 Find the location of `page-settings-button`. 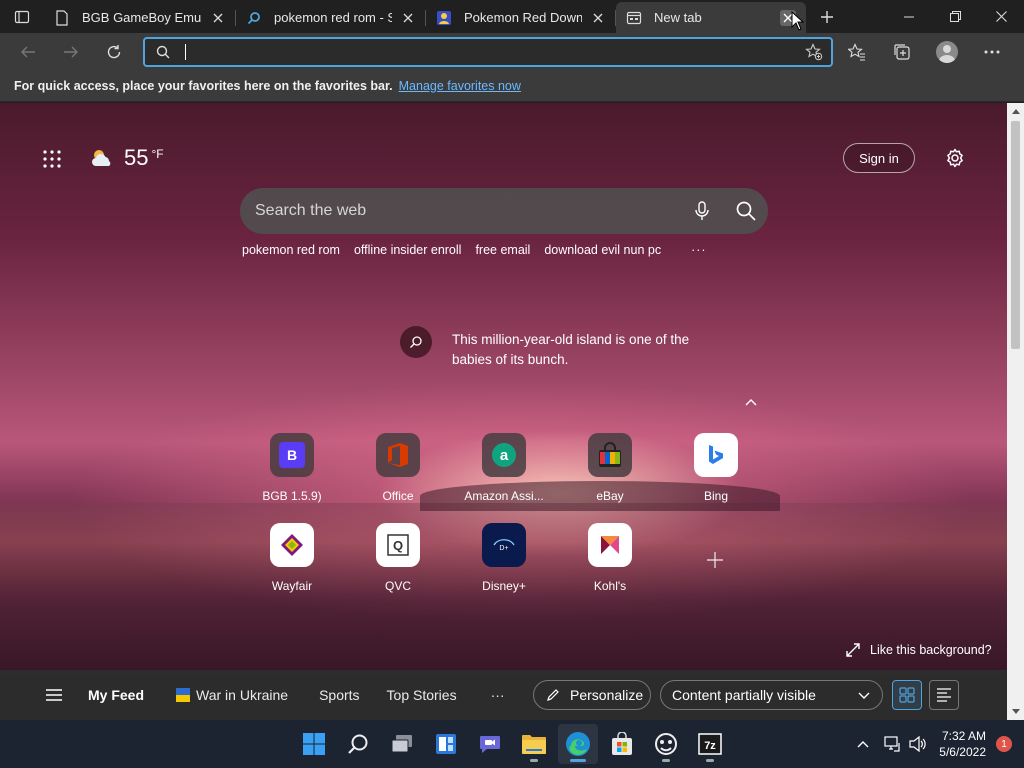

page-settings-button is located at coordinates (955, 158).